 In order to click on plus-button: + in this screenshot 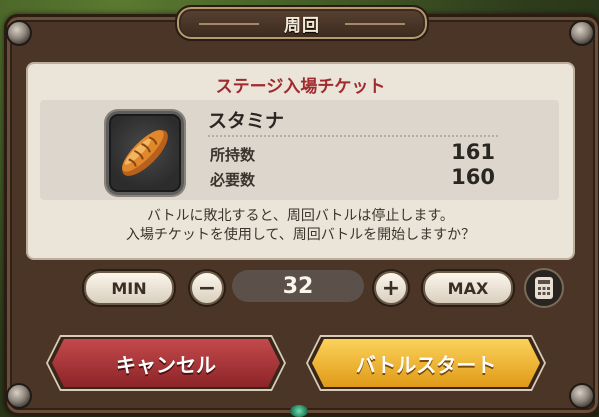, I will do `click(391, 288)`.